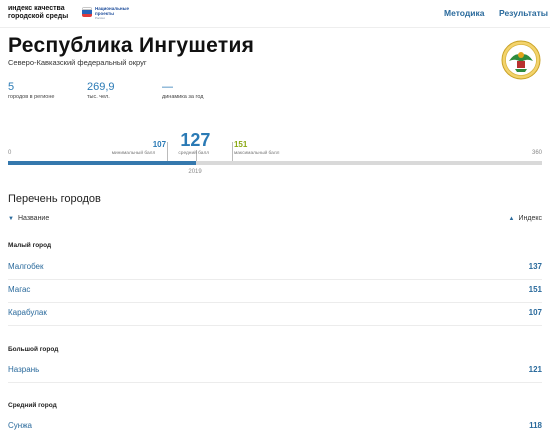 The image size is (550, 437). What do you see at coordinates (521, 60) in the screenshot?
I see `coat-of-arms-icon` at bounding box center [521, 60].